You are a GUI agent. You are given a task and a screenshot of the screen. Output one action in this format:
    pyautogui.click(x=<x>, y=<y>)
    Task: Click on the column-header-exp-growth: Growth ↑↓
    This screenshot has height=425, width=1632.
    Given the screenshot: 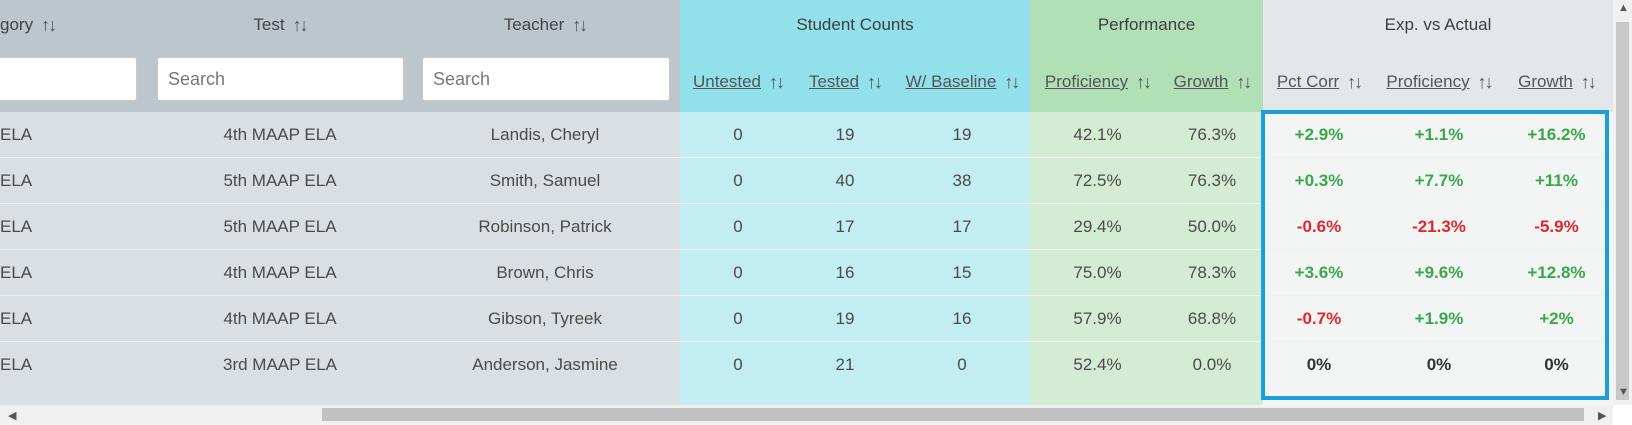 What is the action you would take?
    pyautogui.click(x=1556, y=82)
    